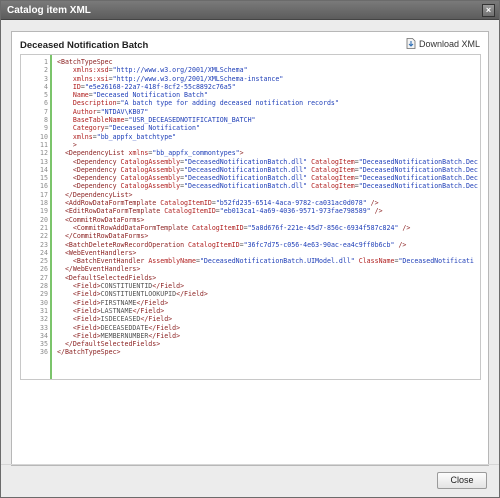  What do you see at coordinates (91, 120) in the screenshot?
I see `code-token: BaseTableName` at bounding box center [91, 120].